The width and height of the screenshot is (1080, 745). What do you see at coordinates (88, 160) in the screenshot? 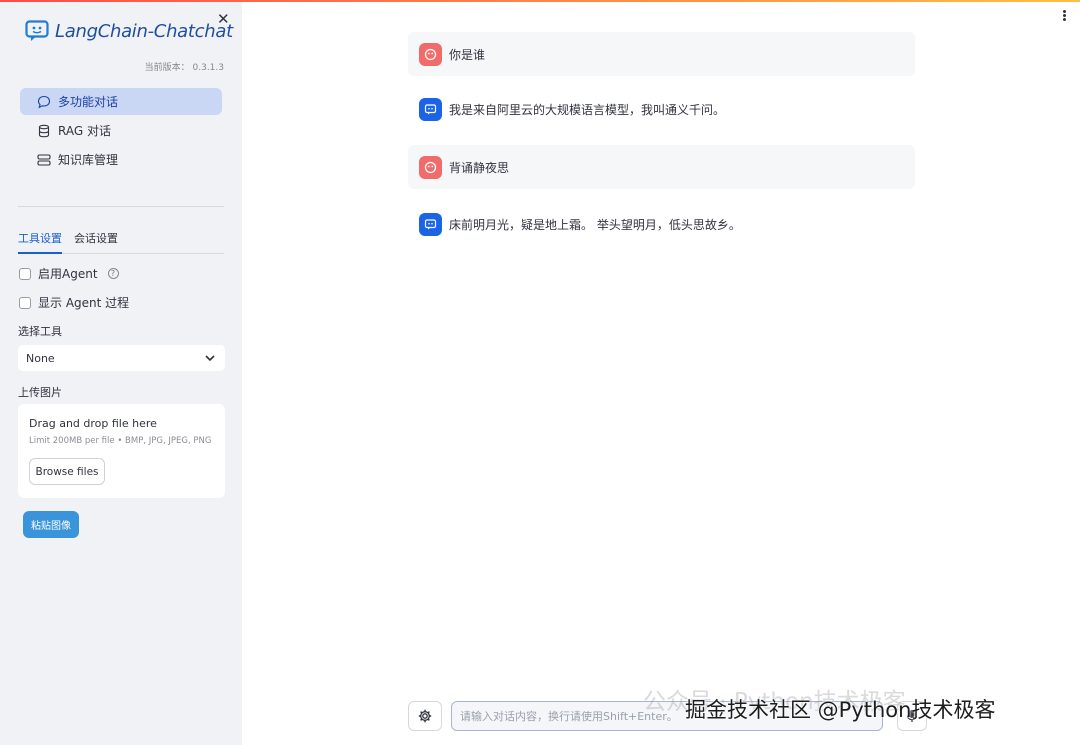
I see `sidebar-item-label: 知识库管理` at bounding box center [88, 160].